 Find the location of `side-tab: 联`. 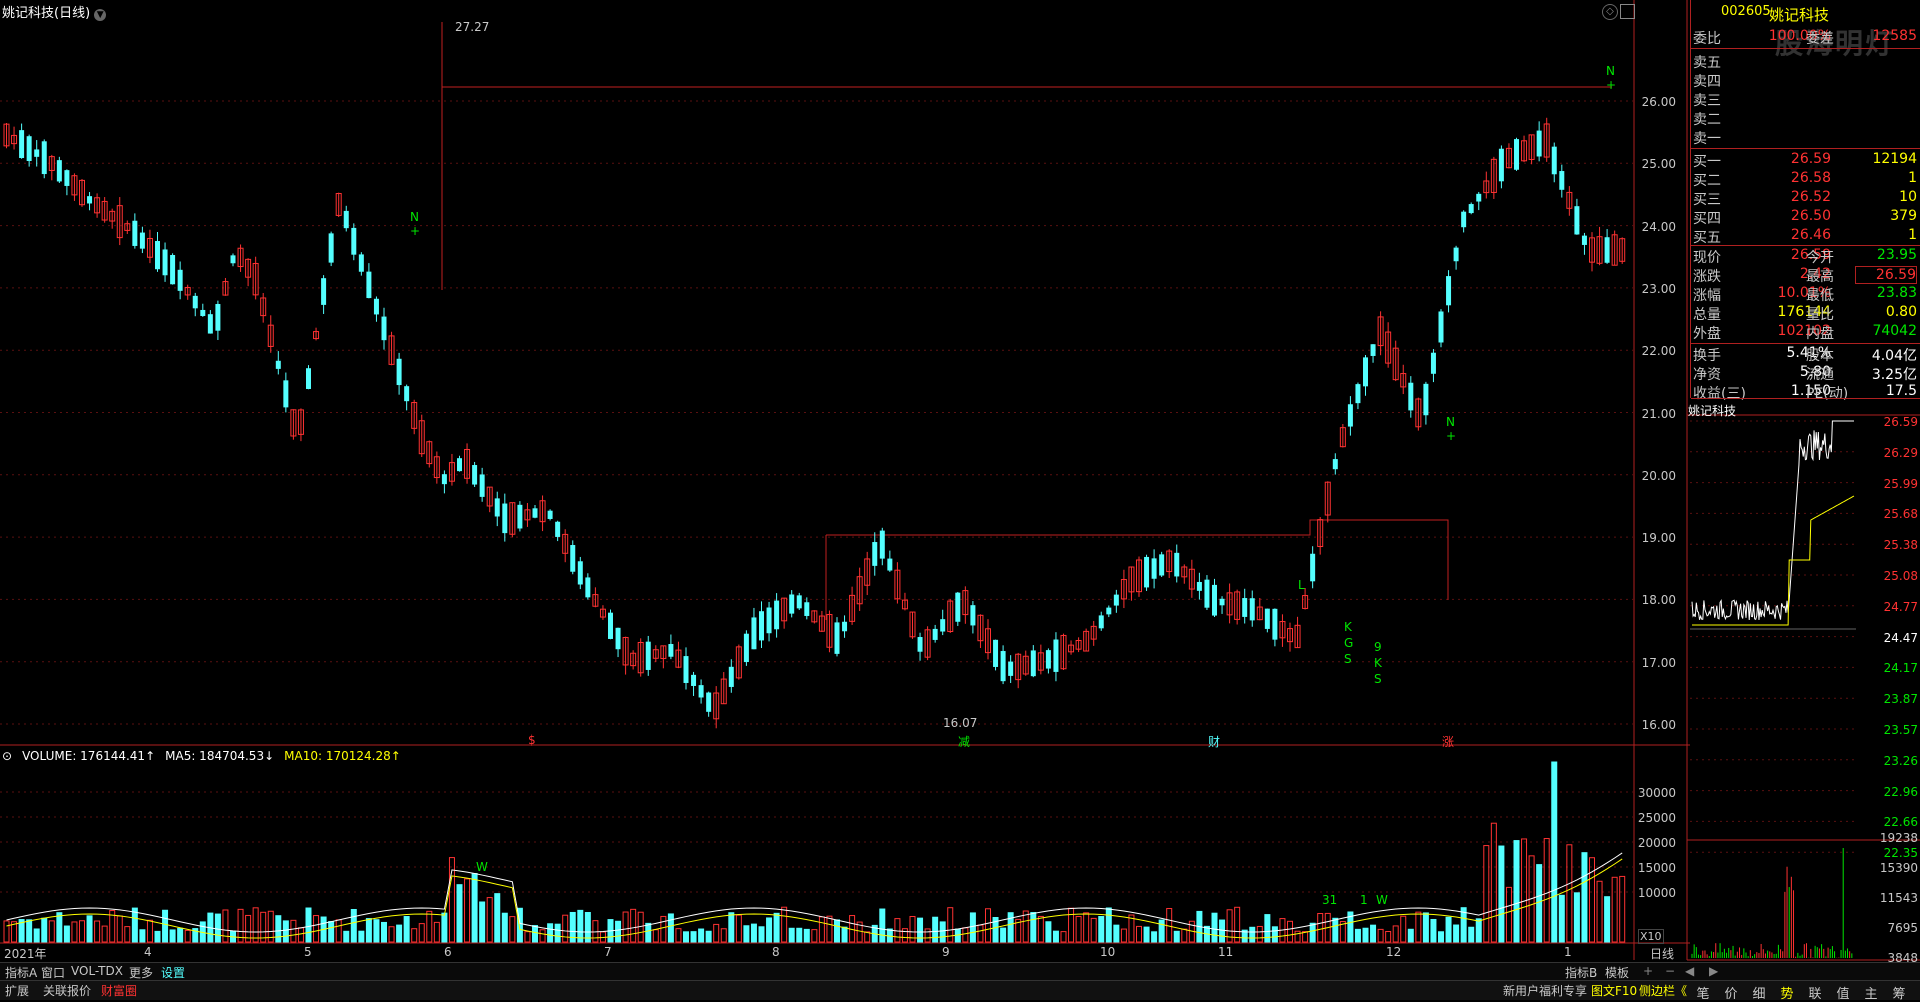

side-tab: 联 is located at coordinates (1815, 992).